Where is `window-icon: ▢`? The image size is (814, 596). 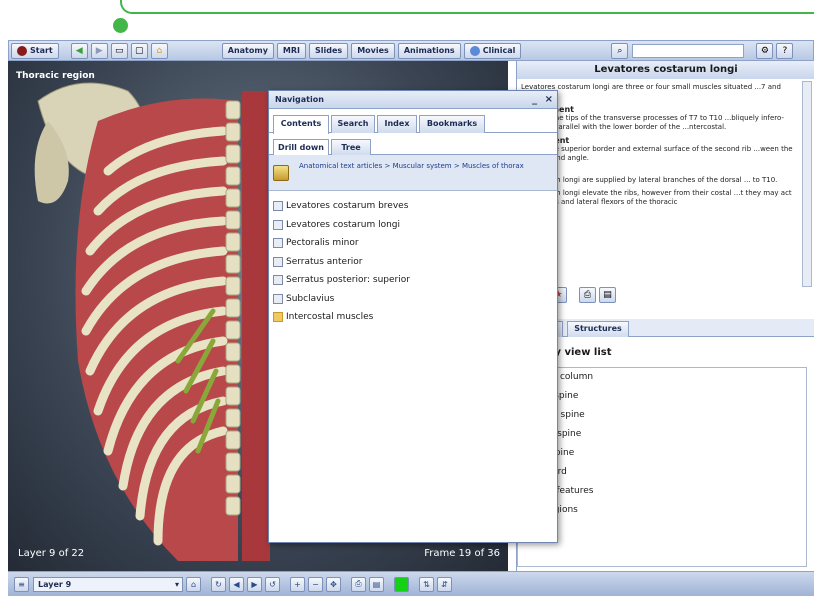 window-icon: ▢ is located at coordinates (139, 50).